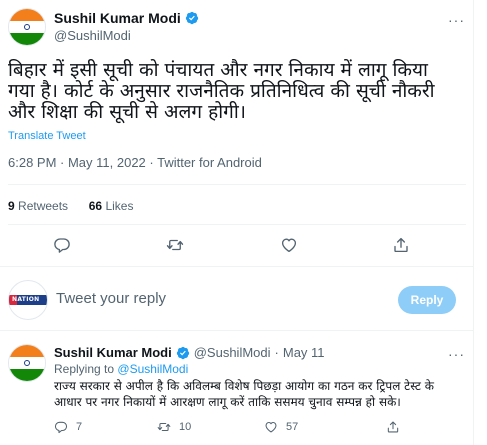 Image resolution: width=487 pixels, height=445 pixels. Describe the element at coordinates (79, 427) in the screenshot. I see `reply-count: 7` at that location.